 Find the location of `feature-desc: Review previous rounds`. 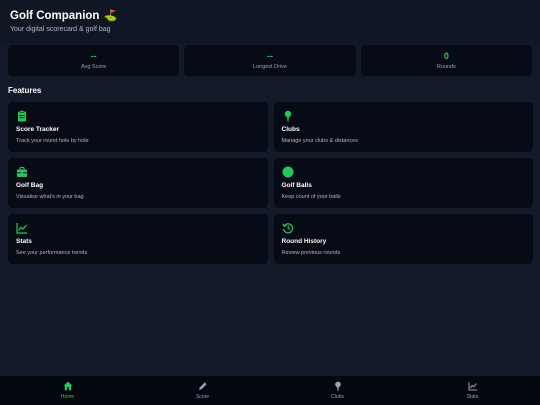

feature-desc: Review previous rounds is located at coordinates (311, 253).